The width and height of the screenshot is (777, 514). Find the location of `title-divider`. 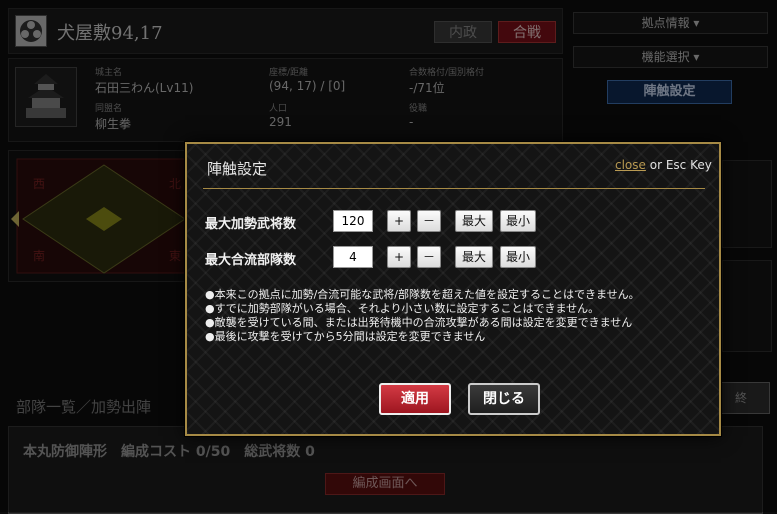

title-divider is located at coordinates (454, 188).